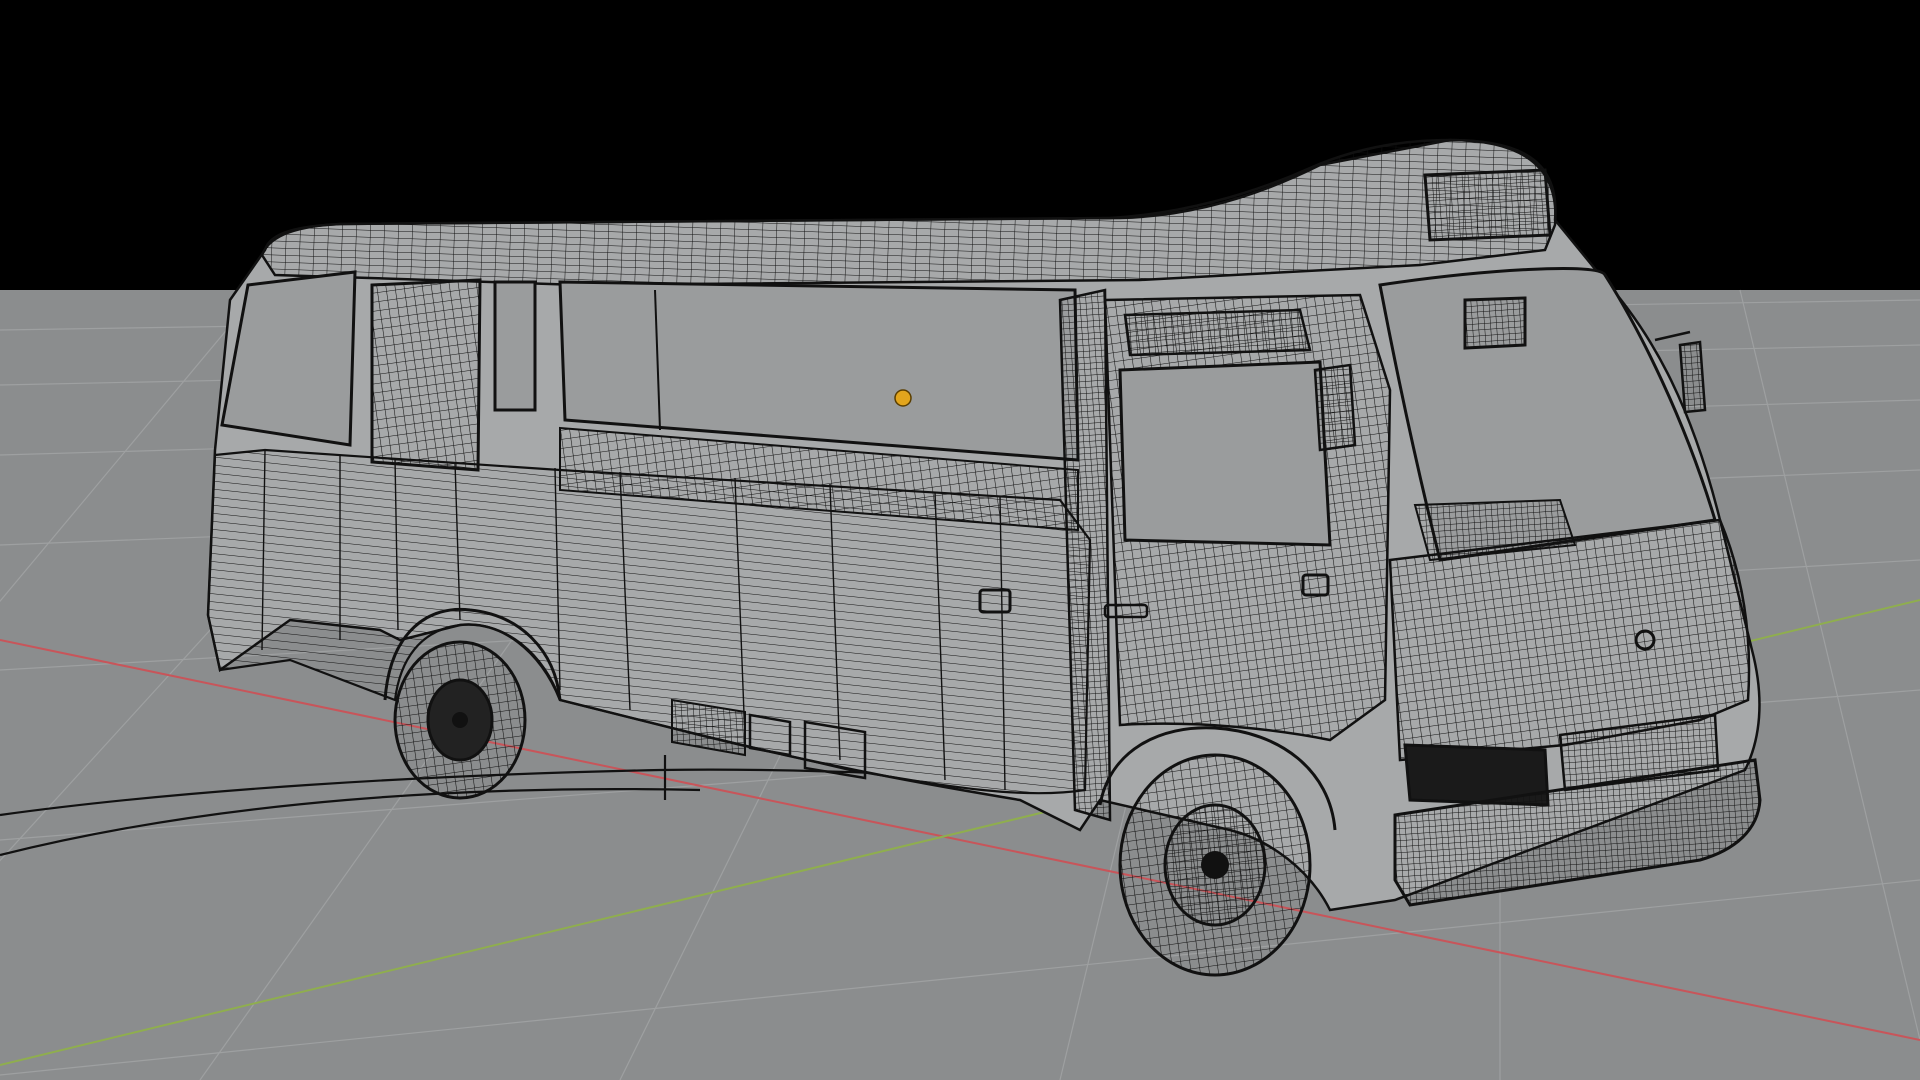 This screenshot has height=1080, width=1920. What do you see at coordinates (1495, 323) in the screenshot?
I see `rear-view-mirror` at bounding box center [1495, 323].